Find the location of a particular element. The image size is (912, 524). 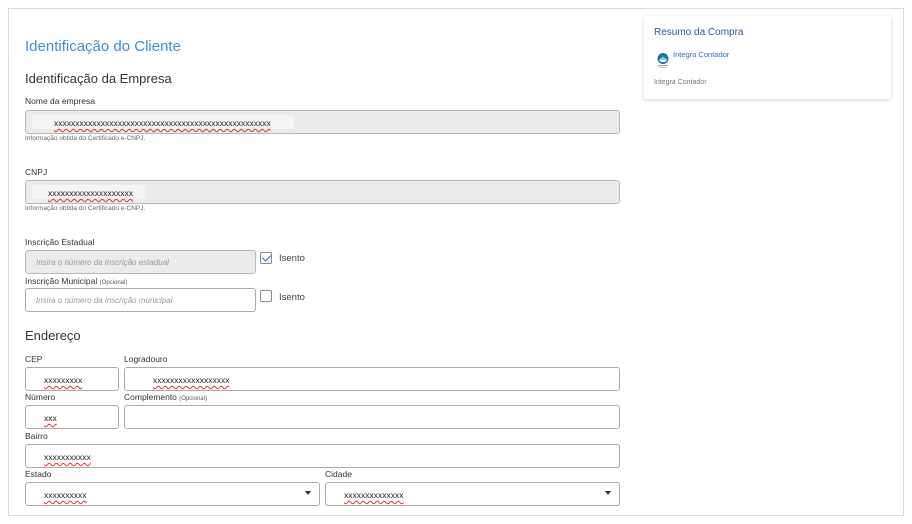

address-section-title: Endereço is located at coordinates (53, 335).